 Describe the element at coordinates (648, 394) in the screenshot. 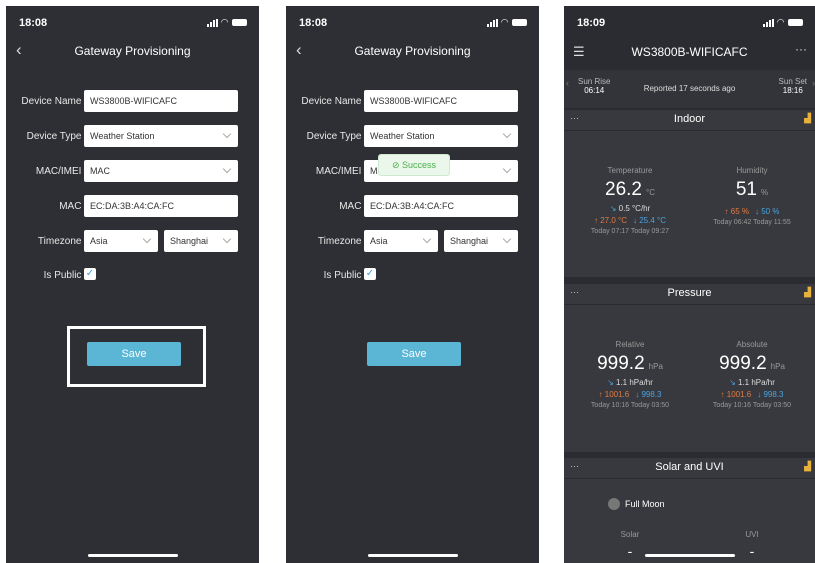

I see `relative-low: ↓ 998.3` at that location.